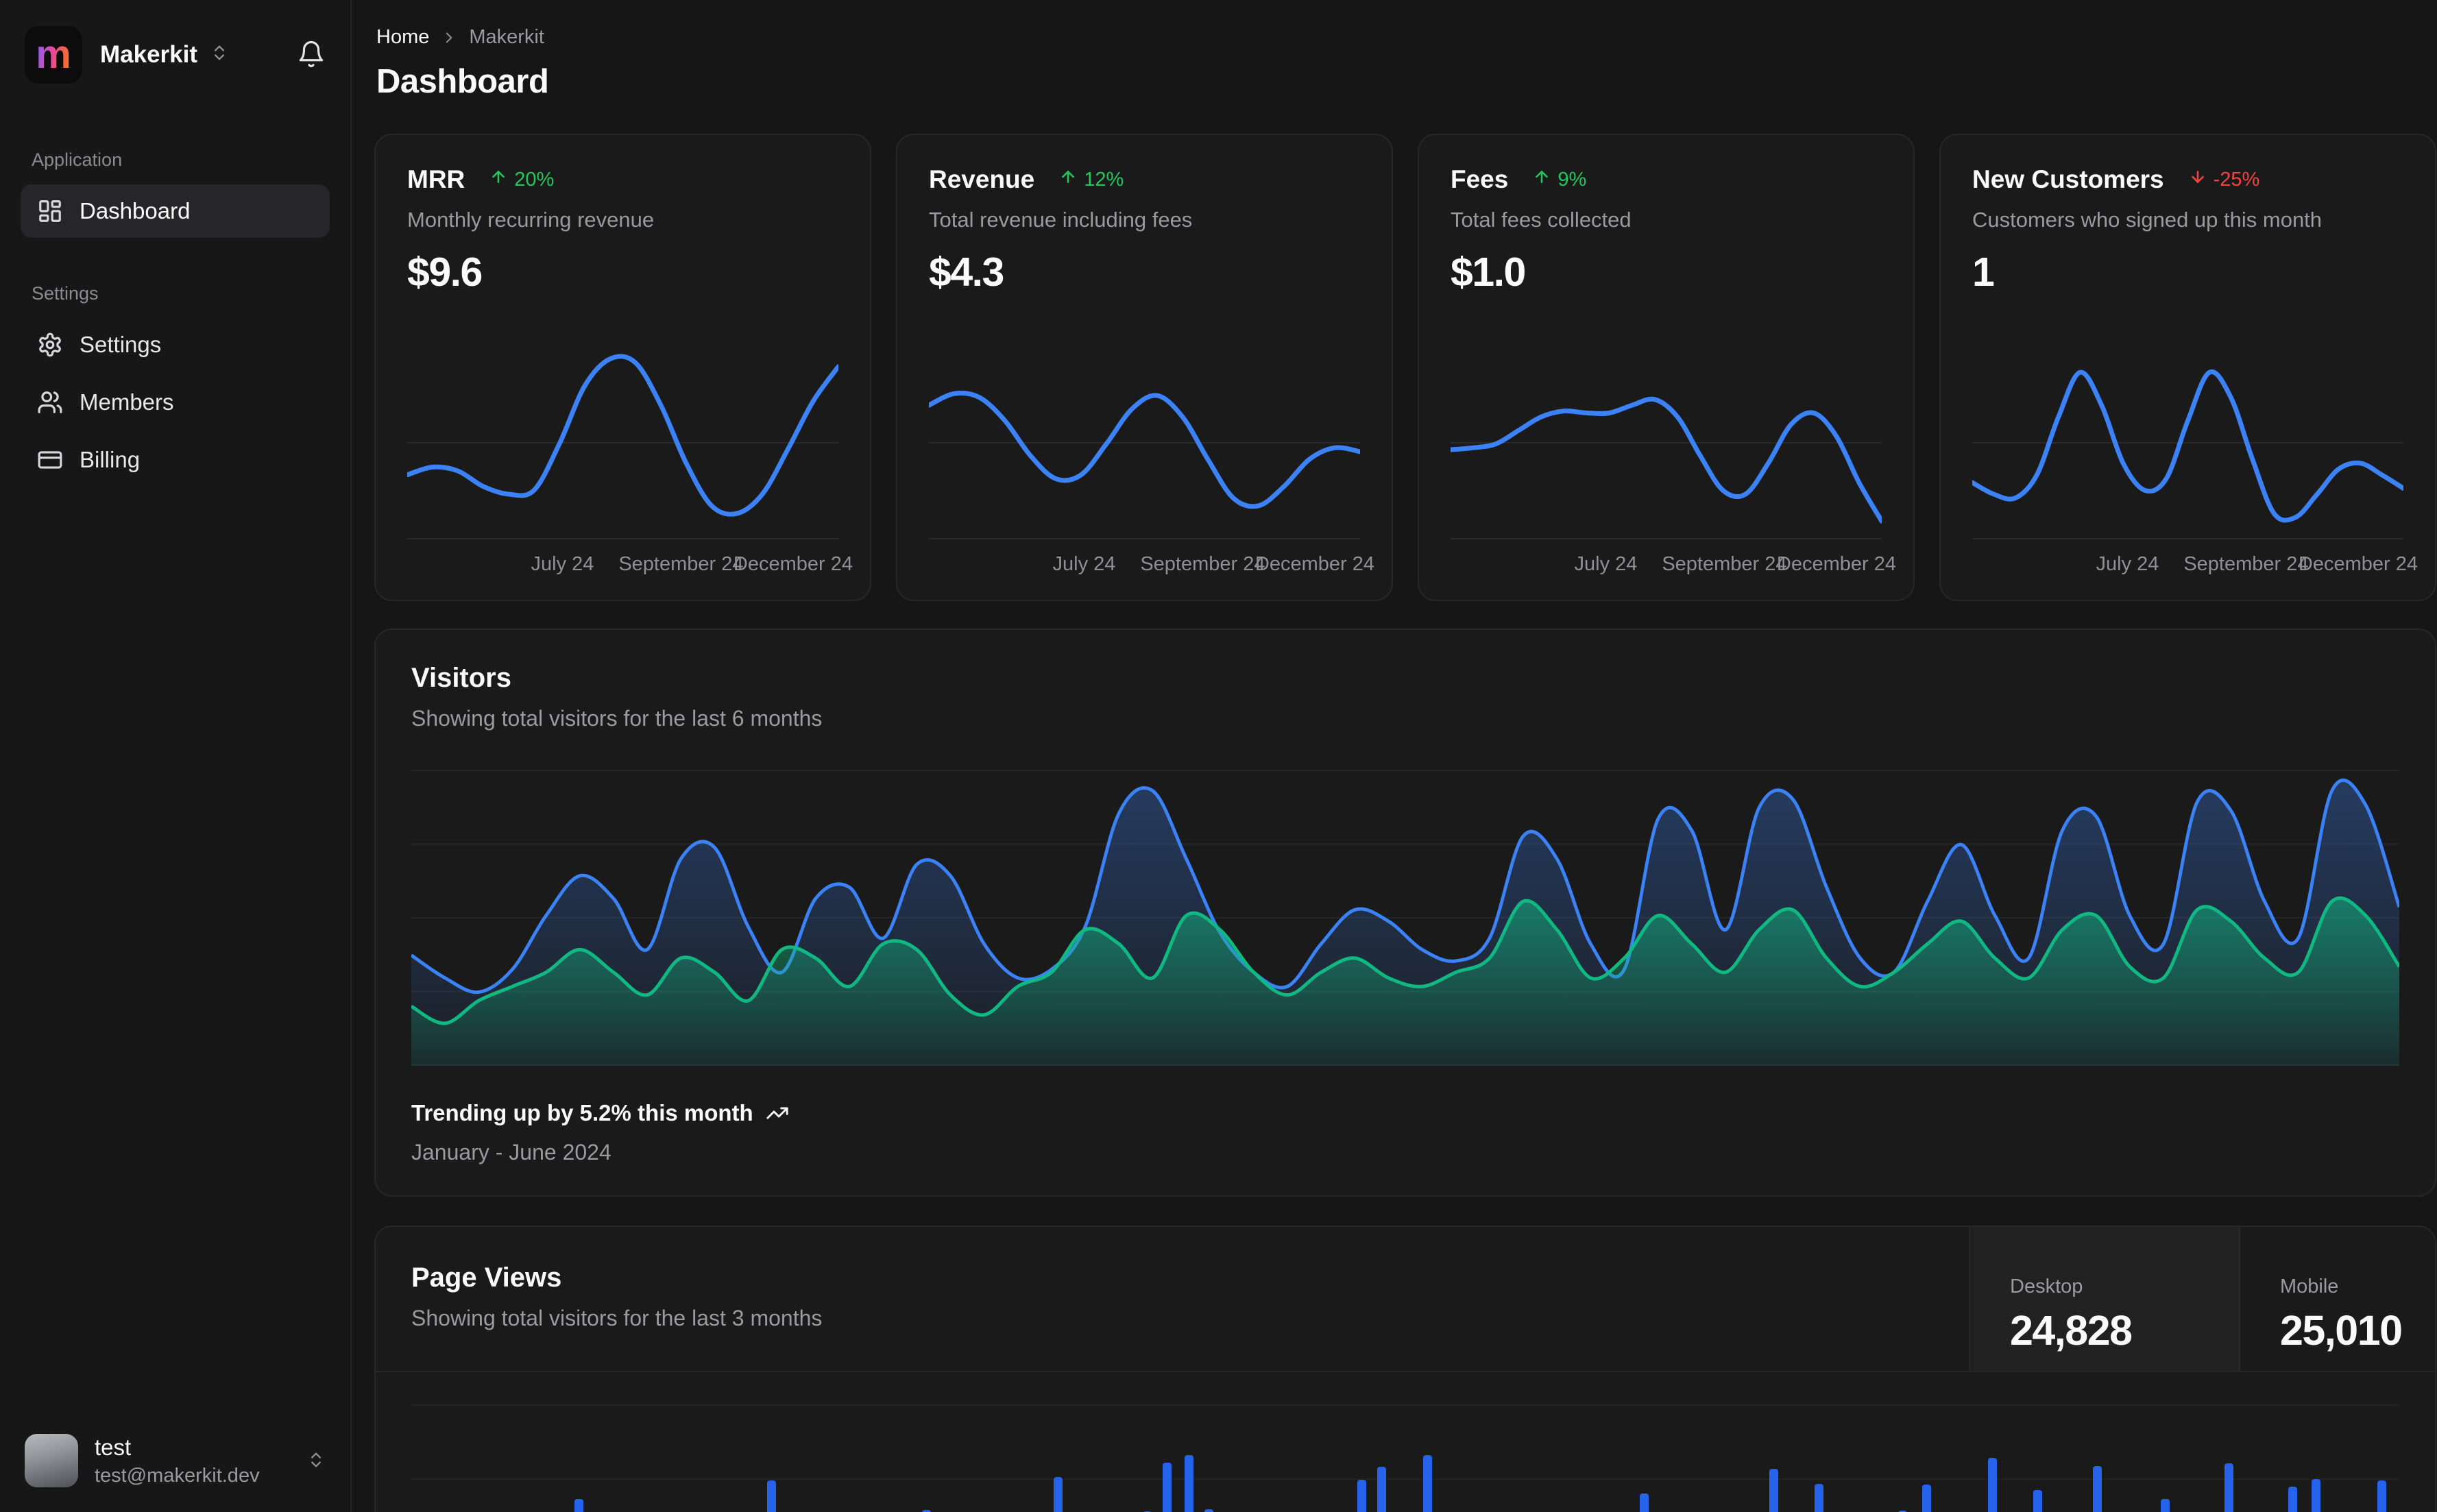  What do you see at coordinates (967, 272) in the screenshot?
I see `stat-value: $4.3` at bounding box center [967, 272].